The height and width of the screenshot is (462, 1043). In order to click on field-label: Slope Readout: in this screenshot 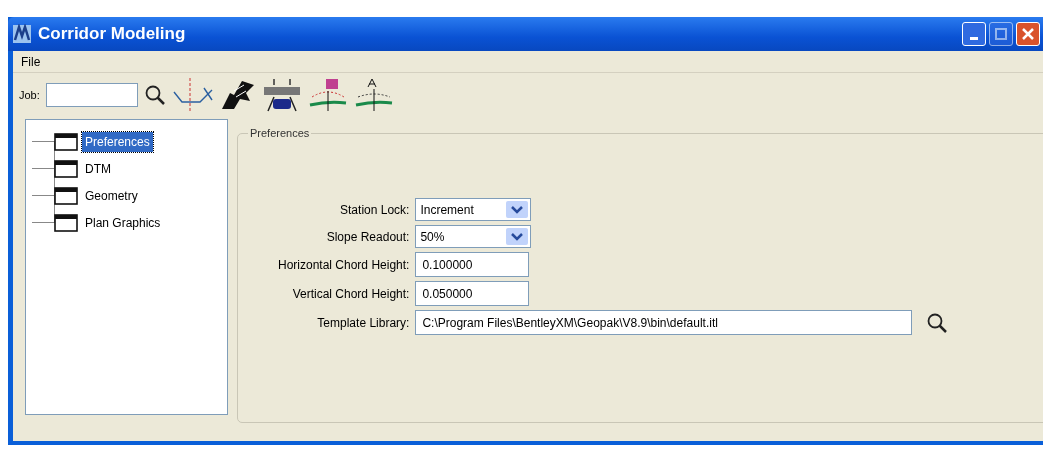, I will do `click(367, 237)`.